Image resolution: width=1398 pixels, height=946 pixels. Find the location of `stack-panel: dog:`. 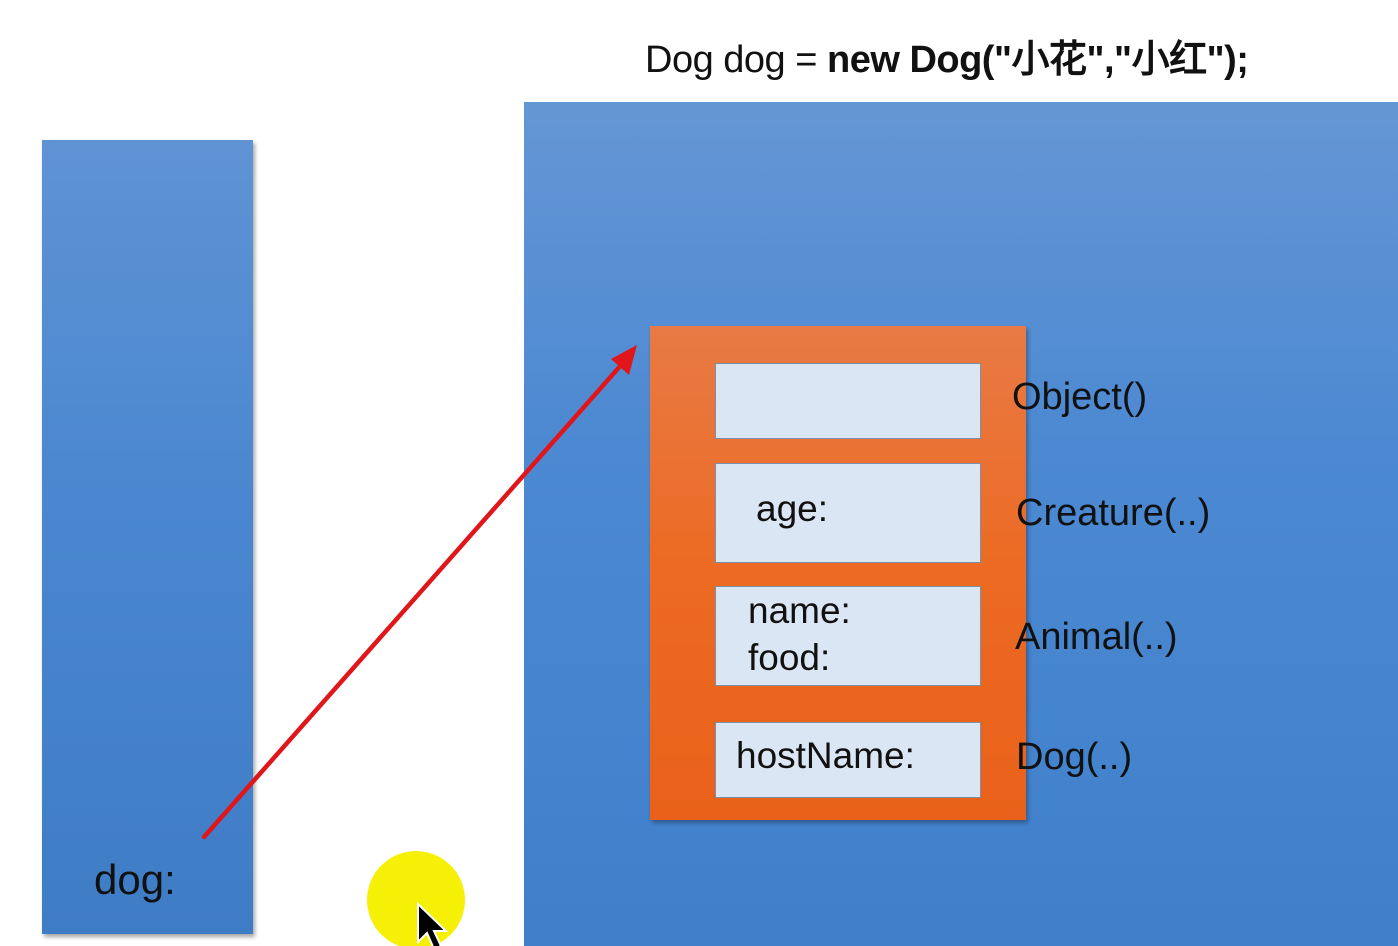

stack-panel: dog: is located at coordinates (147, 537).